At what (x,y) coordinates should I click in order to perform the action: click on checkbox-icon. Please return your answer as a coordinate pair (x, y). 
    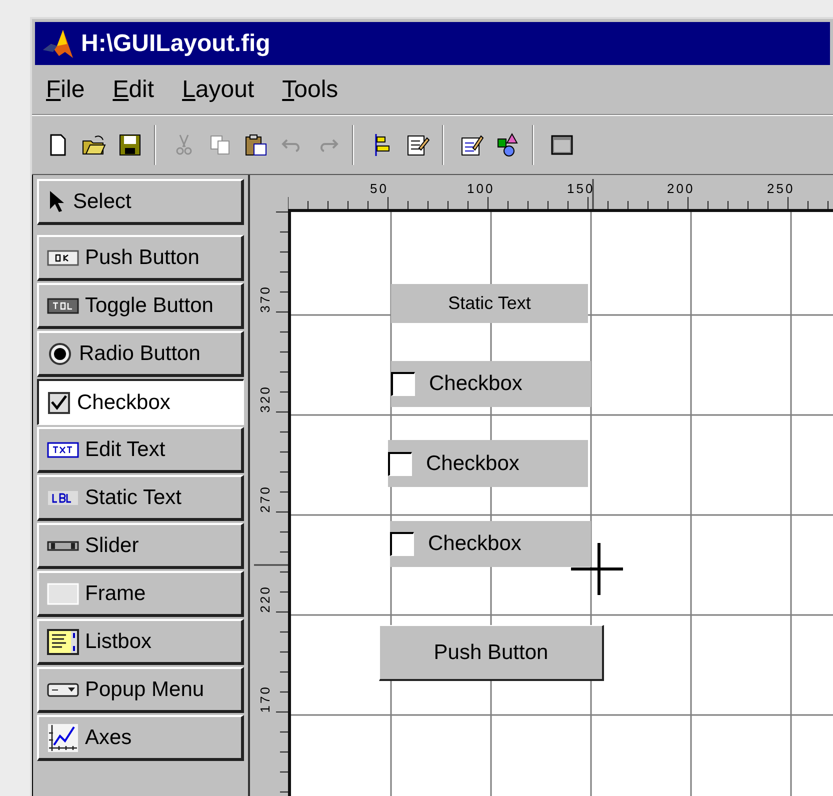
    Looking at the image, I should click on (59, 402).